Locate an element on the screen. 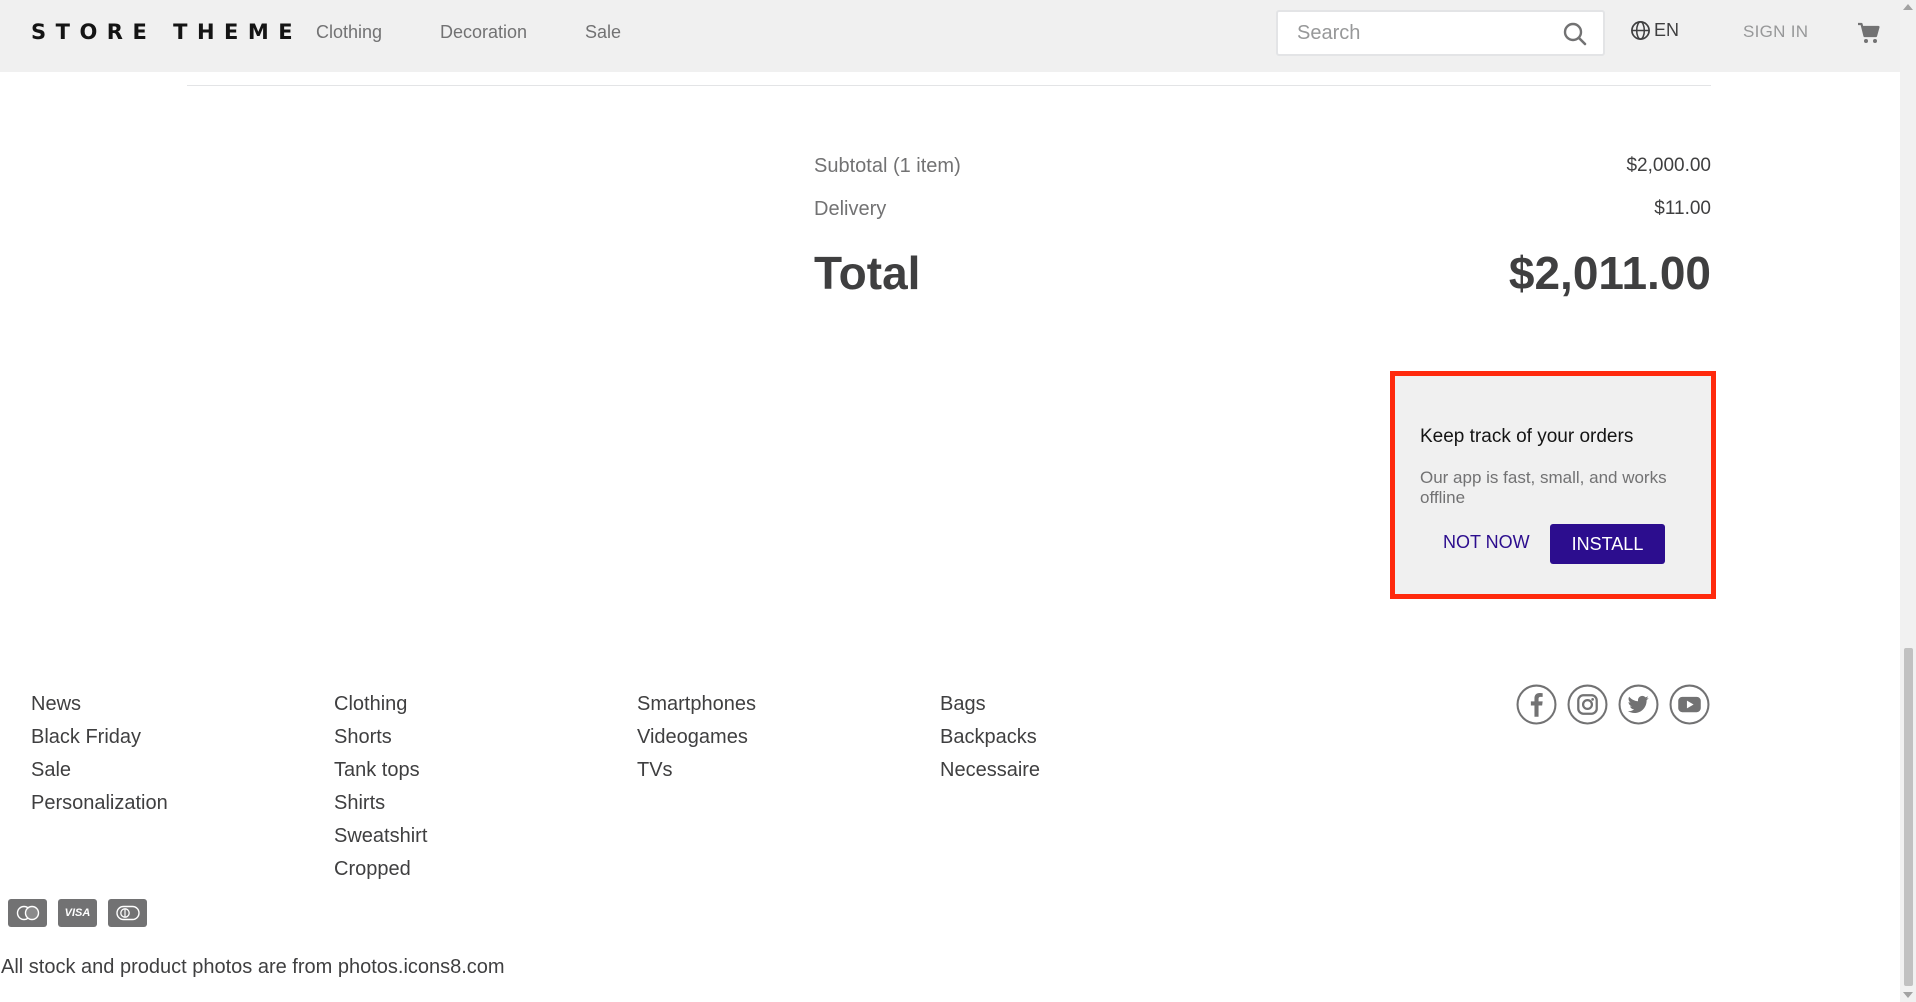 The width and height of the screenshot is (1916, 1002). nav-link-clothing: Clothing is located at coordinates (349, 32).